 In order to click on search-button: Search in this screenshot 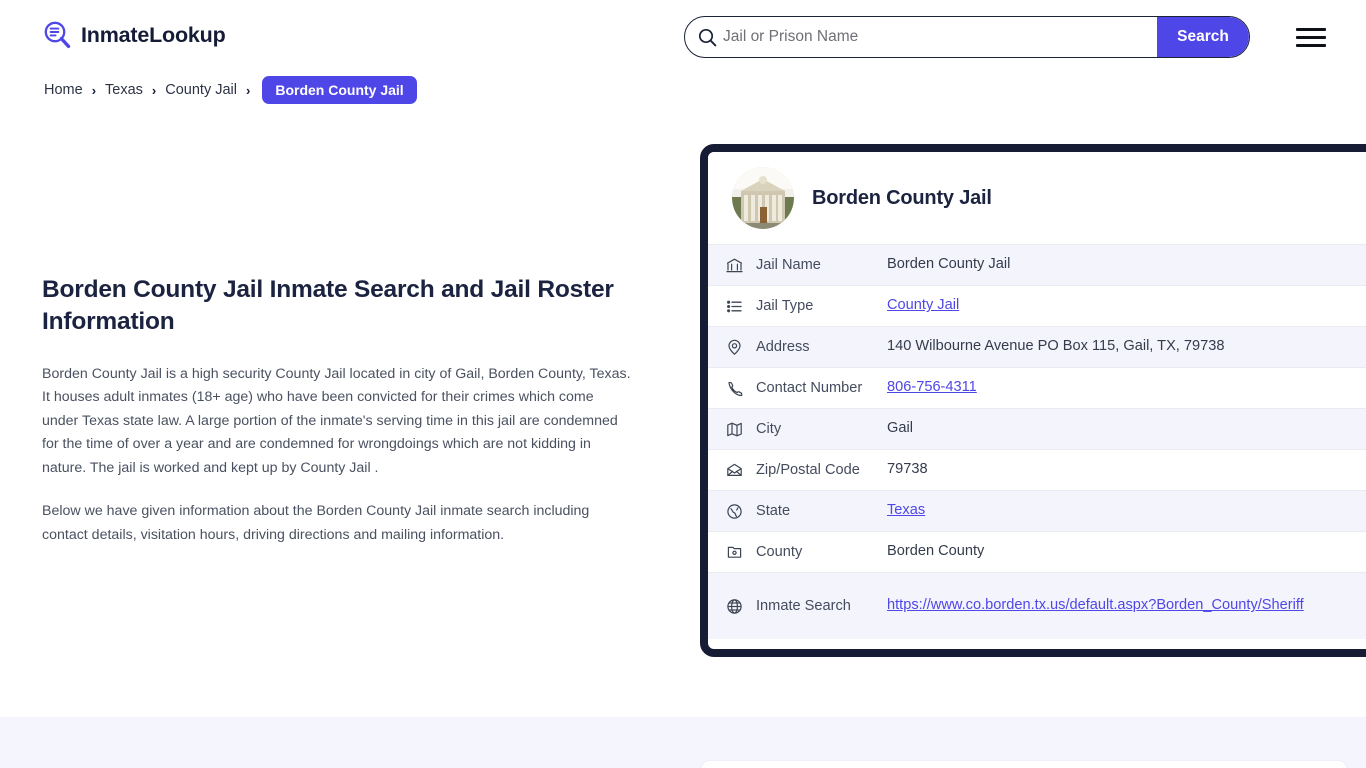, I will do `click(1203, 37)`.